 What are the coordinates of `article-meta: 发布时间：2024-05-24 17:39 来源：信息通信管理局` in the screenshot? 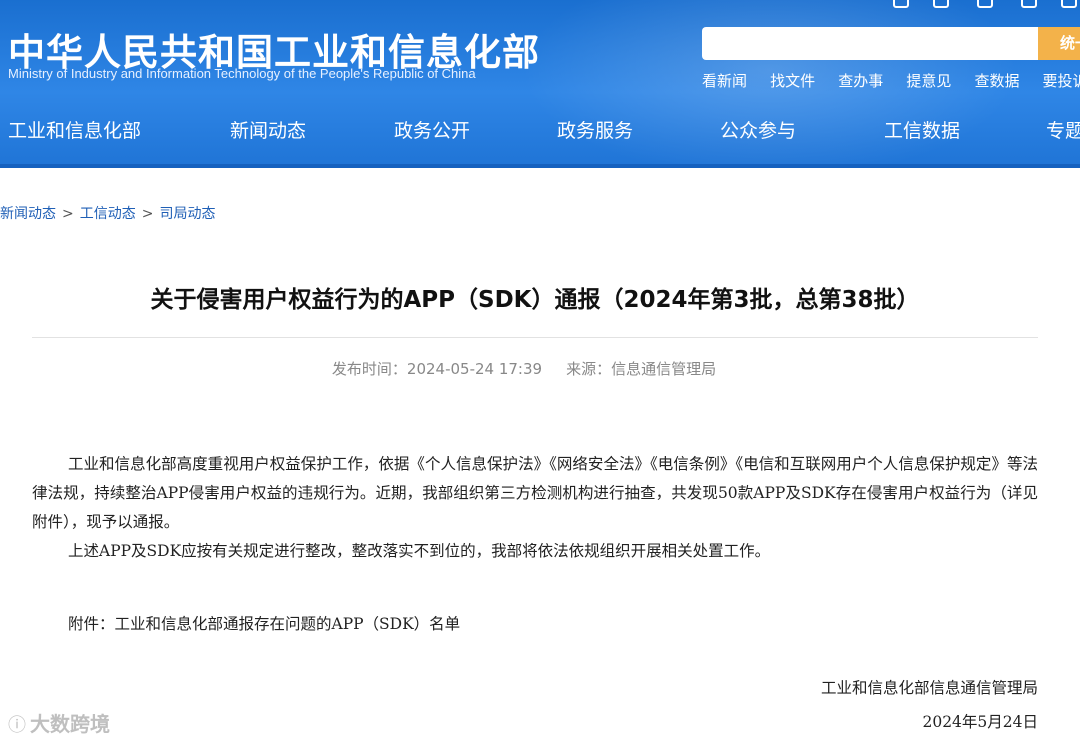 It's located at (524, 368).